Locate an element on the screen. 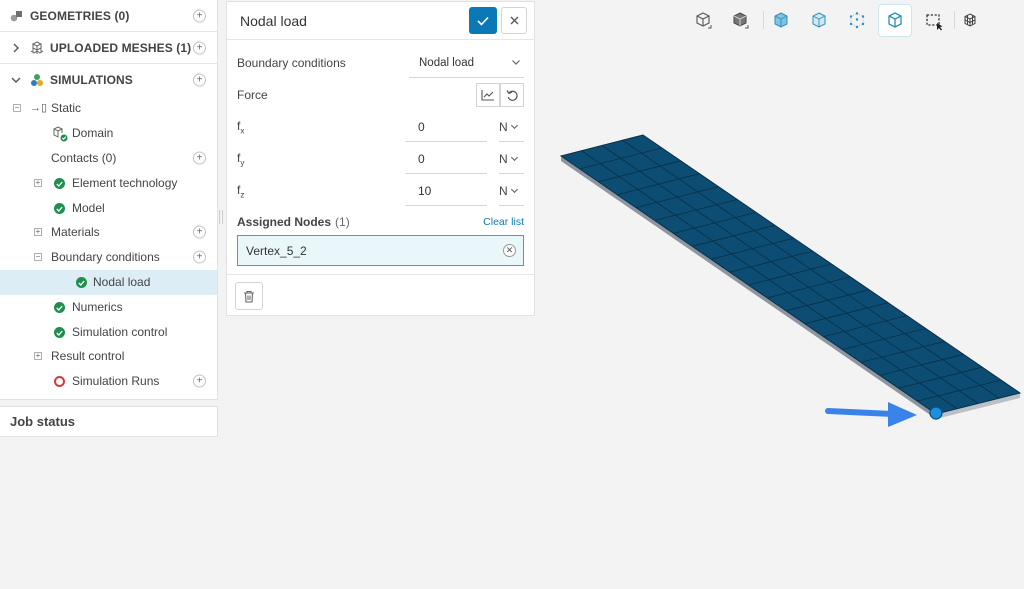  boundary-condition-row: Boundary conditions Nodal load is located at coordinates (380, 63).